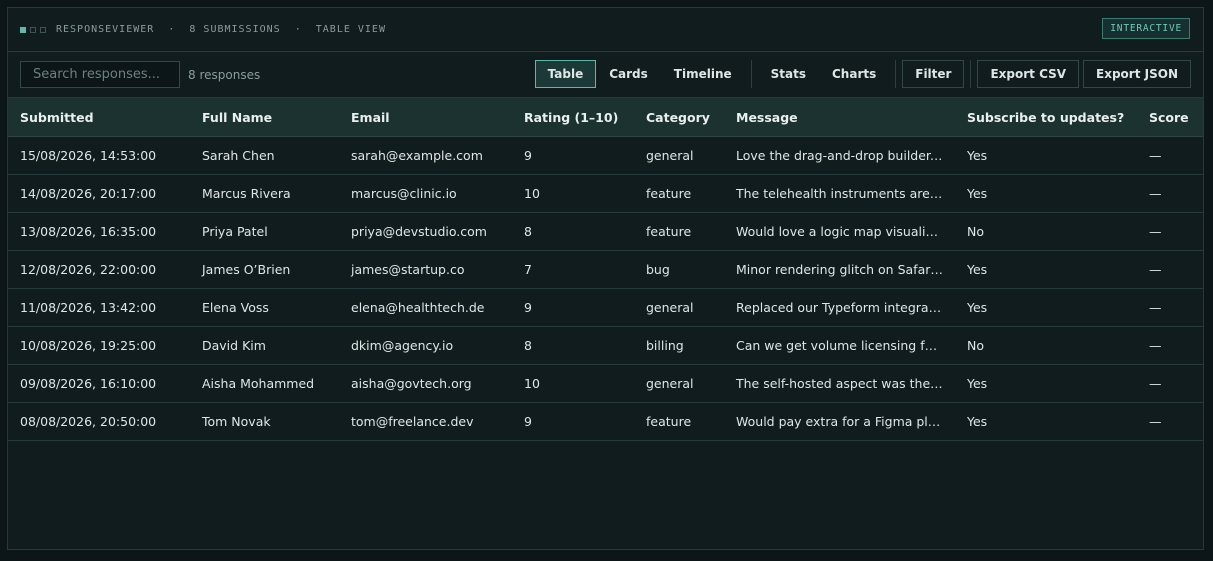  What do you see at coordinates (224, 74) in the screenshot?
I see `response-count: 8 responses` at bounding box center [224, 74].